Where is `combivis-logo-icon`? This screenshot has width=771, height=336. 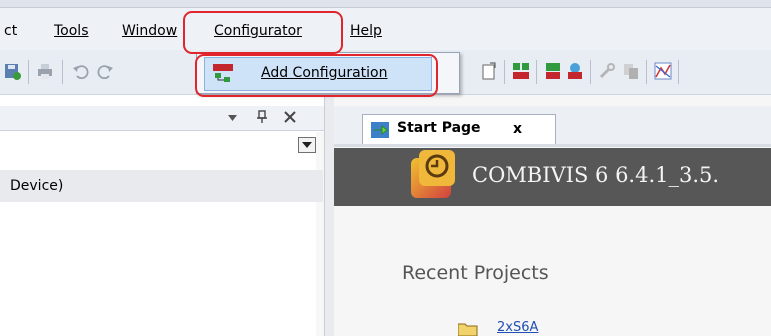 combivis-logo-icon is located at coordinates (433, 174).